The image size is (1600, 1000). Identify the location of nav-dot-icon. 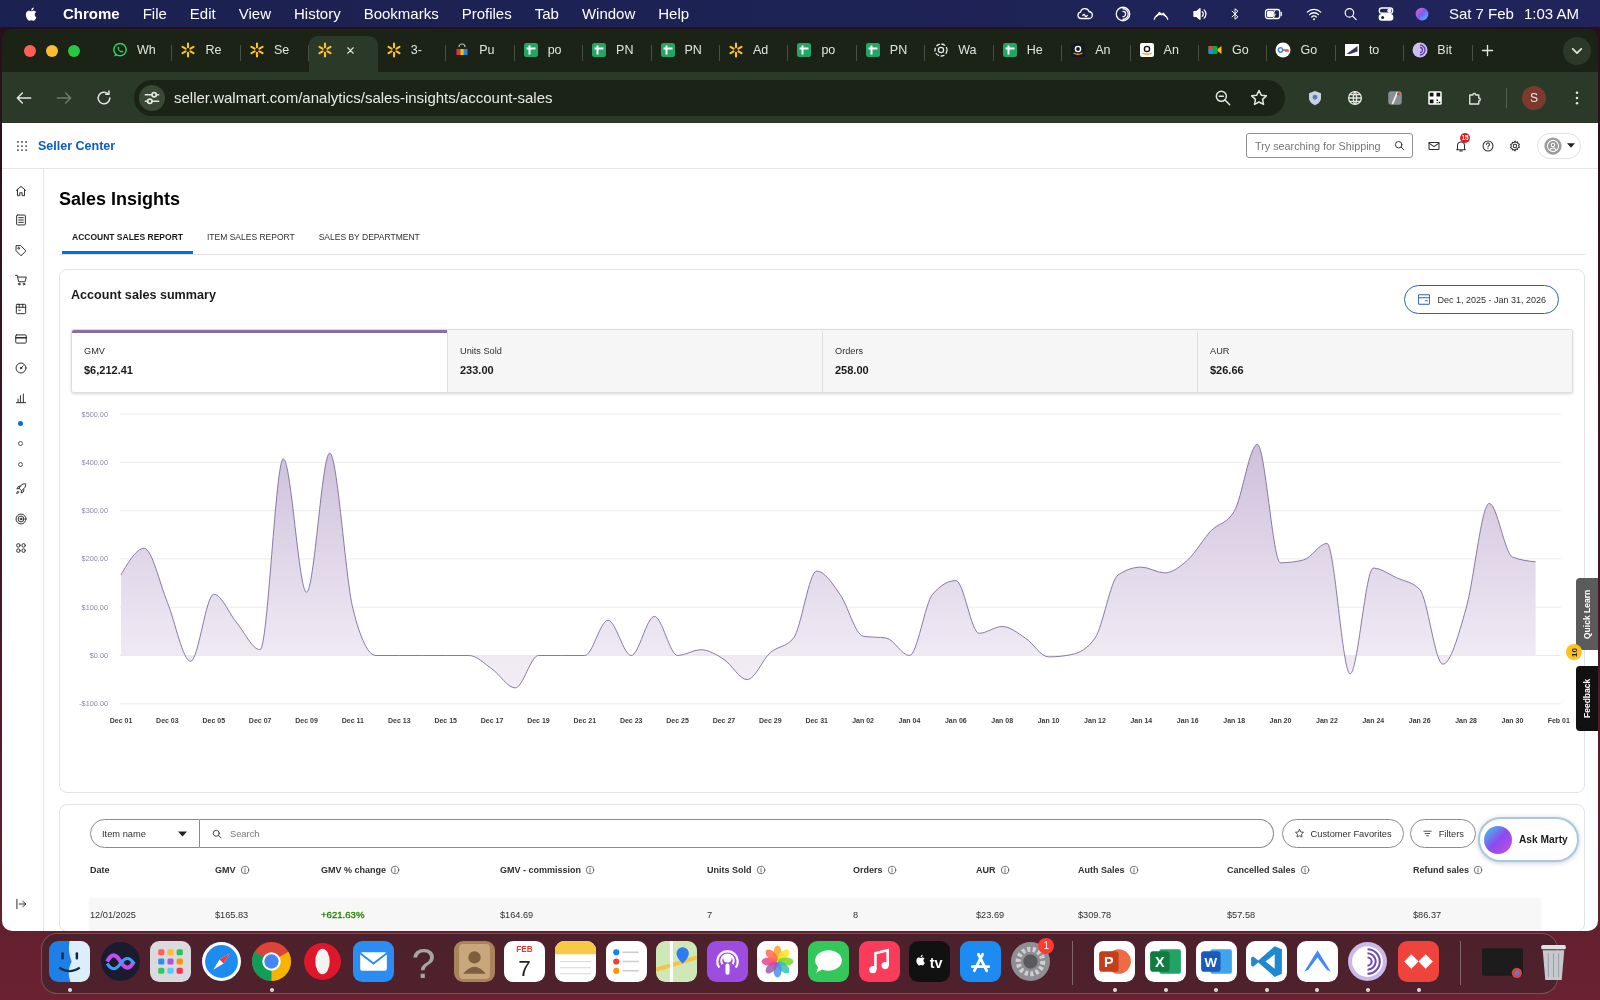
(20, 423).